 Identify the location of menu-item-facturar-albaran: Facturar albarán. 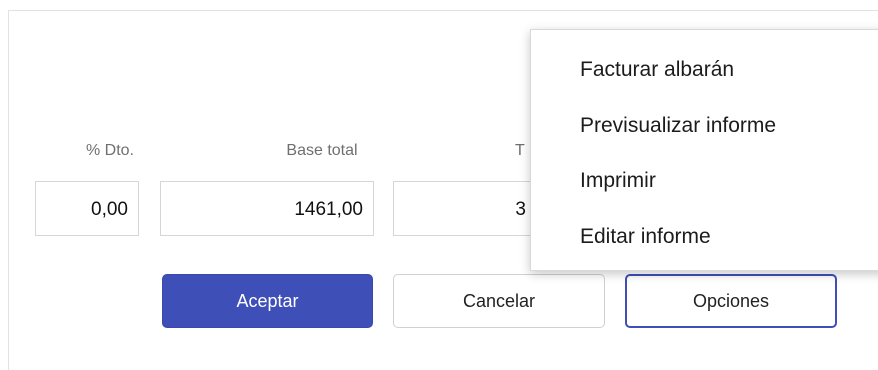
(657, 70).